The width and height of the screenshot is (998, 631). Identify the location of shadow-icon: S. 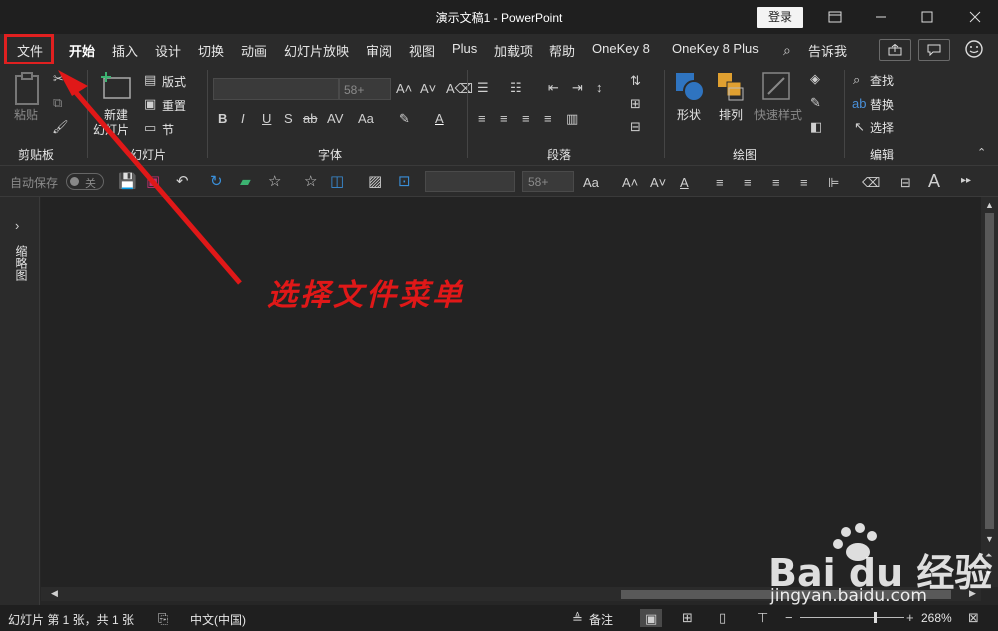
(288, 118).